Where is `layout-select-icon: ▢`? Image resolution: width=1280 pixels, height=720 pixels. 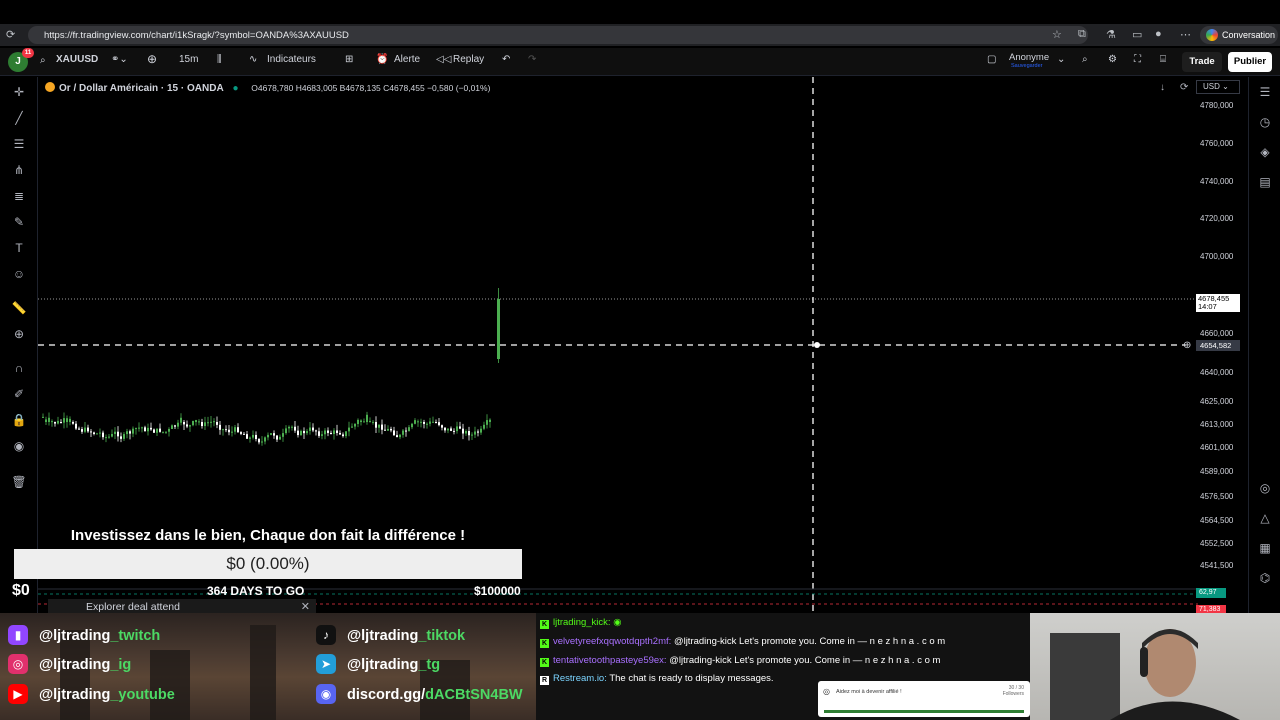
layout-select-icon: ▢ is located at coordinates (991, 59).